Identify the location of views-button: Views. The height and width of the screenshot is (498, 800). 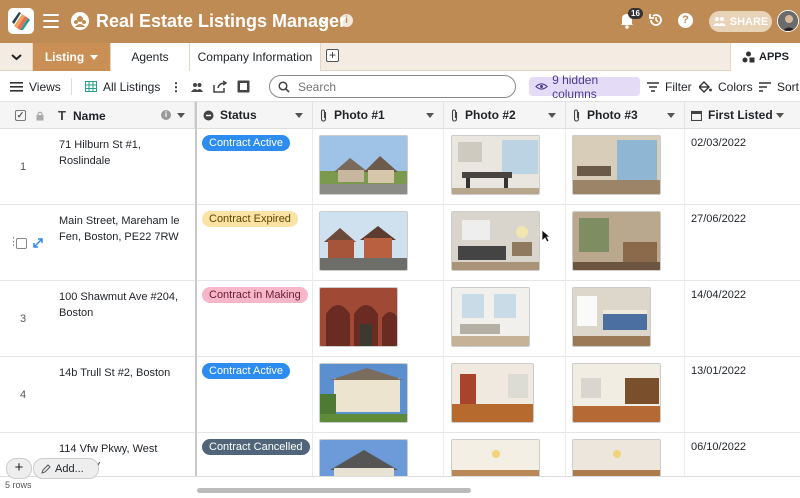
(35, 86).